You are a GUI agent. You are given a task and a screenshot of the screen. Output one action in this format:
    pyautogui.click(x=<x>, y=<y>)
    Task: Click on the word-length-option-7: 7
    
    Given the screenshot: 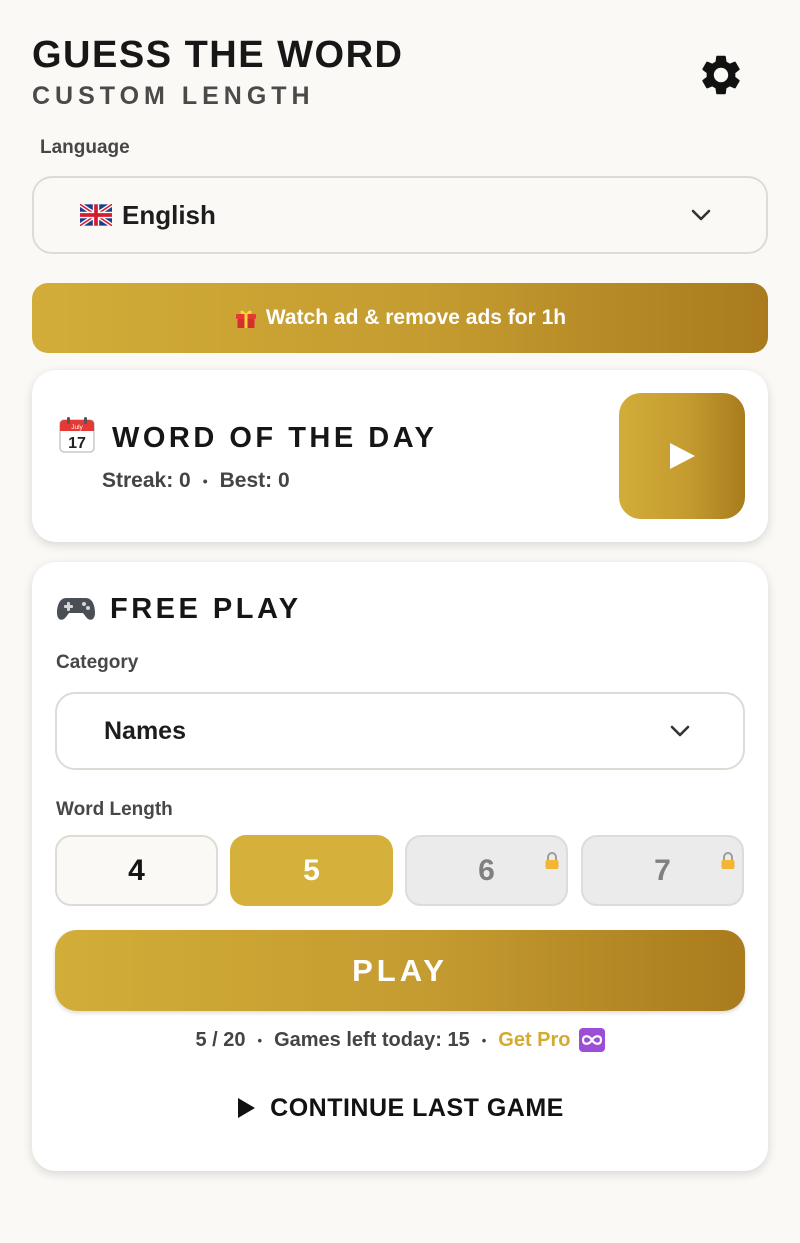 What is the action you would take?
    pyautogui.click(x=662, y=870)
    